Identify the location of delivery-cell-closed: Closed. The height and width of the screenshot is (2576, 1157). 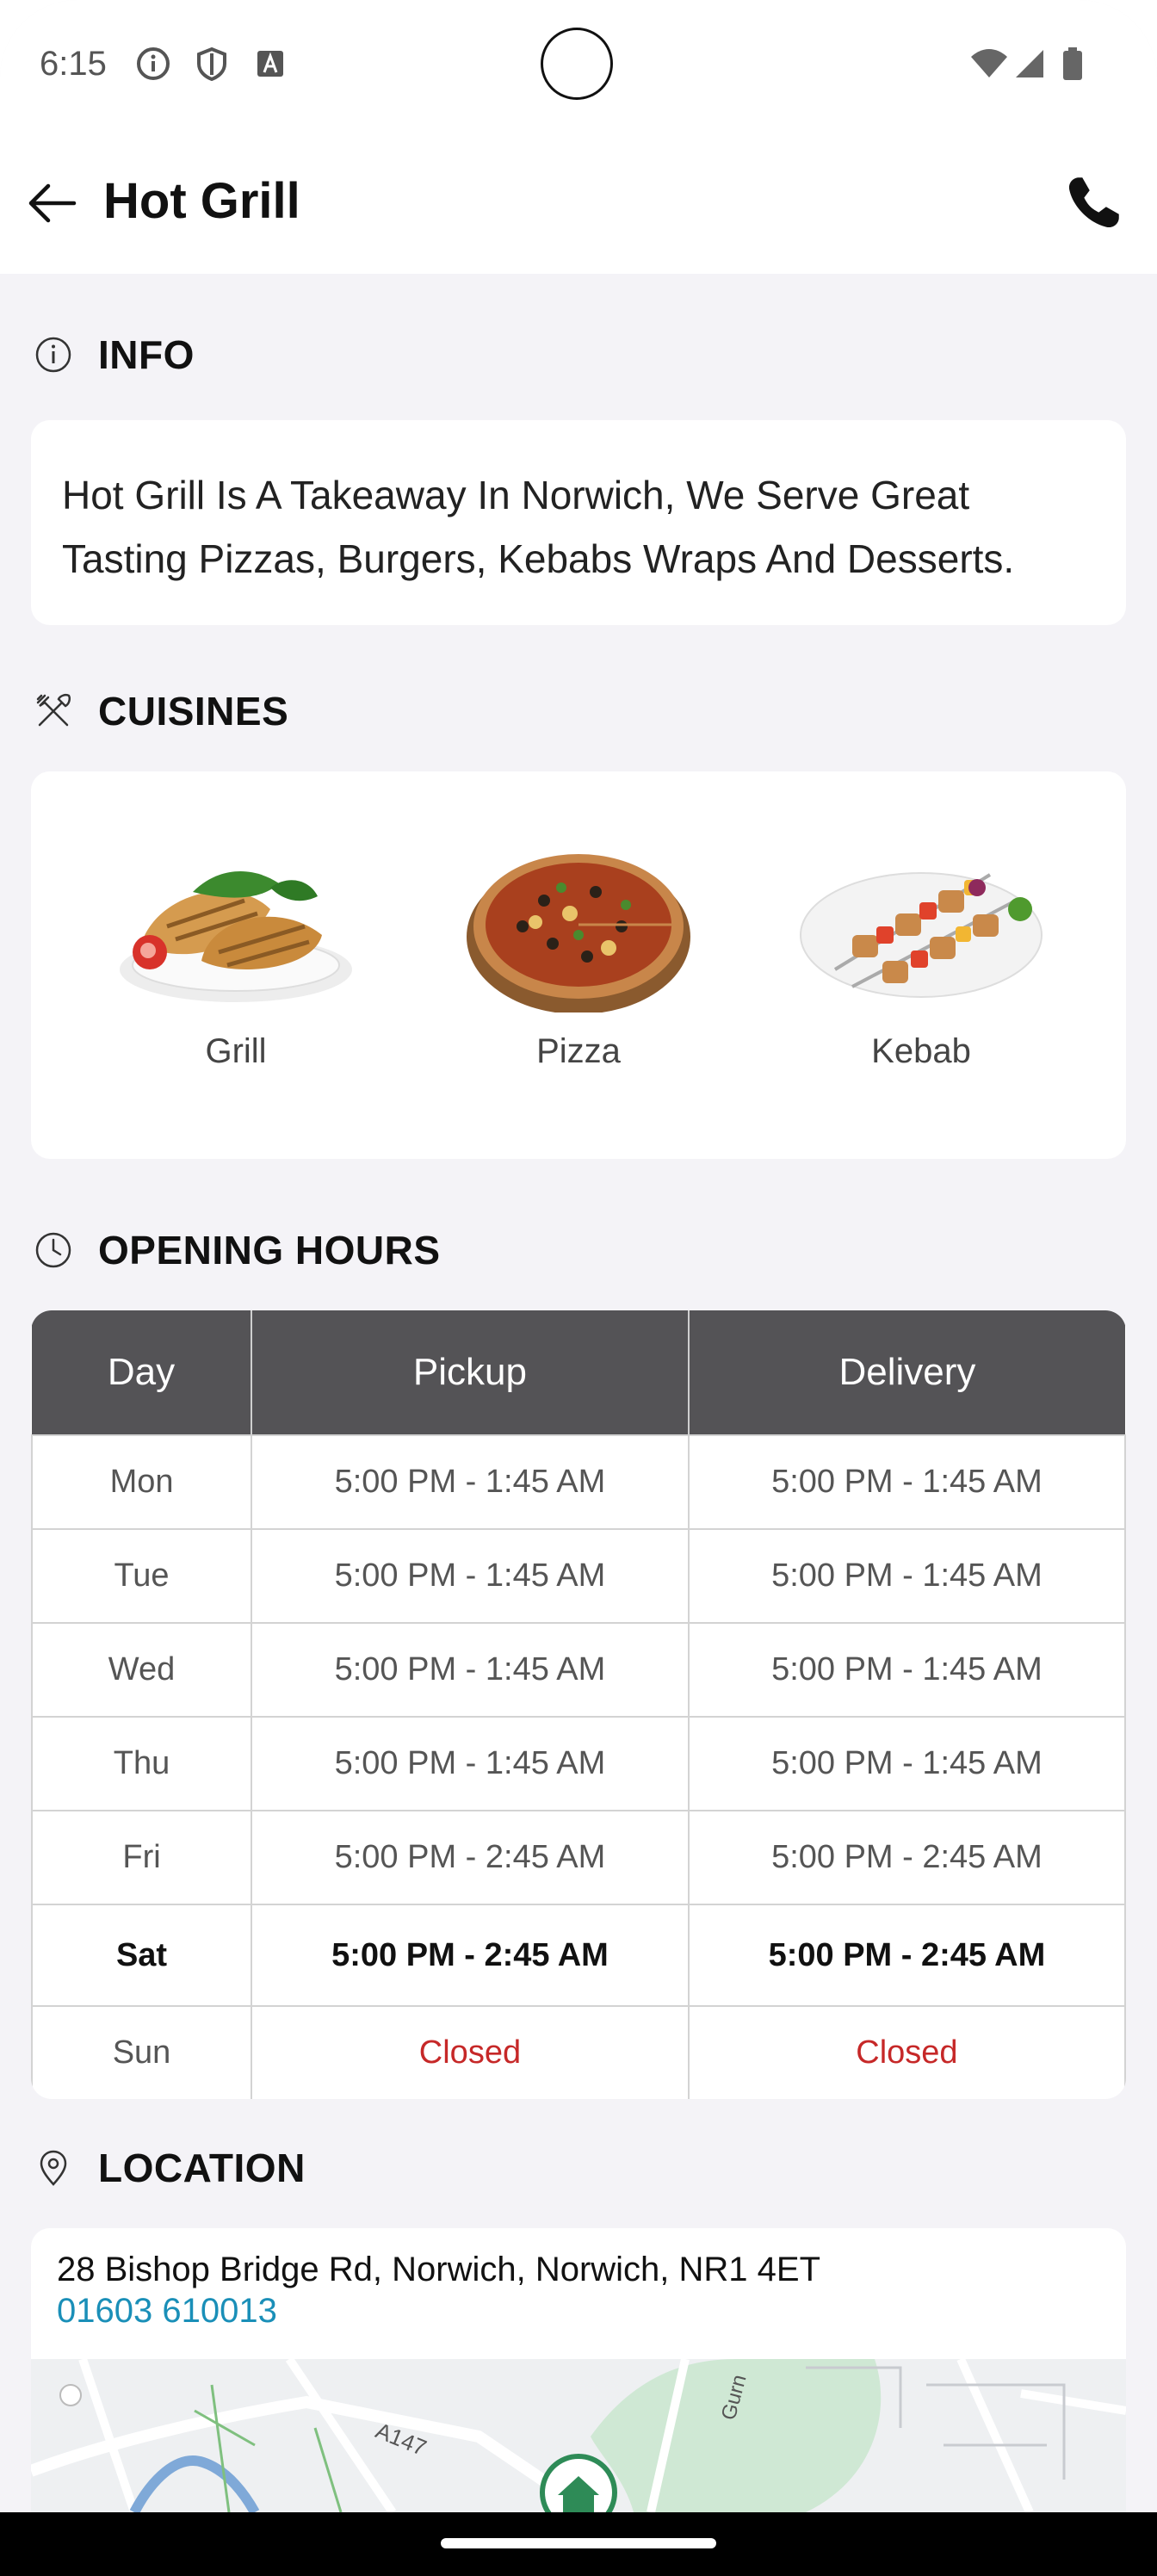
(907, 2052).